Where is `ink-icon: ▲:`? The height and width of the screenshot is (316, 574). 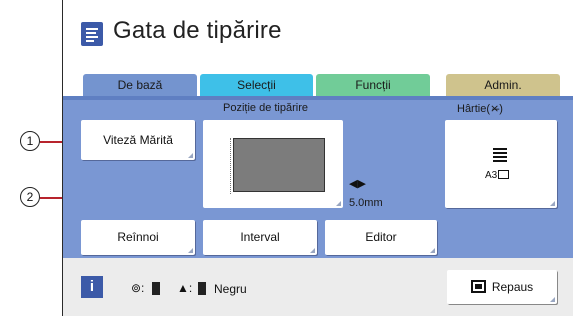
ink-icon: ▲: is located at coordinates (185, 288).